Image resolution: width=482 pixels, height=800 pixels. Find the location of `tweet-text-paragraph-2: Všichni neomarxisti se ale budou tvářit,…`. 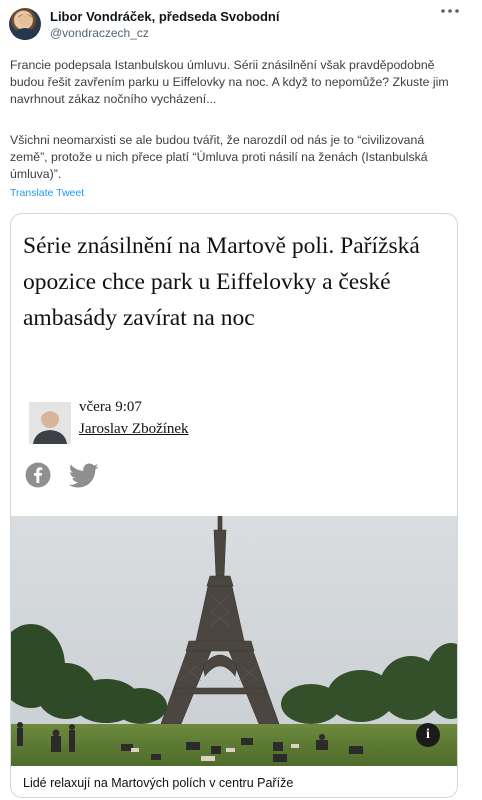

tweet-text-paragraph-2: Všichni neomarxisti se ale budou tvářit,… is located at coordinates (219, 157).